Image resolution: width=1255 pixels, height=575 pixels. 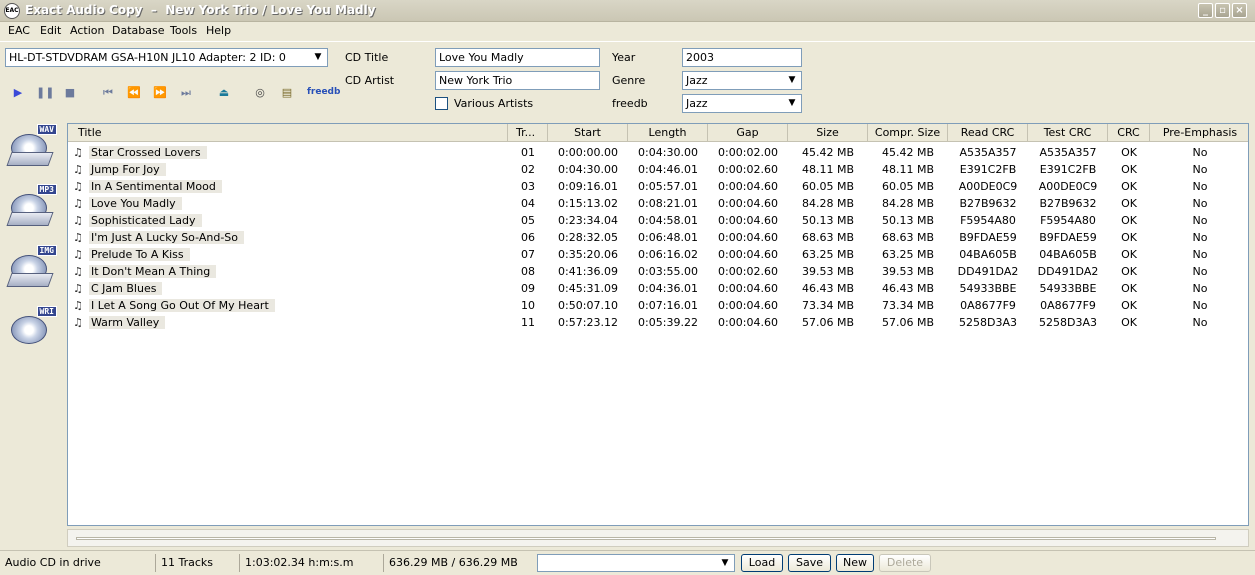 I want to click on menu-help: Help, so click(x=218, y=30).